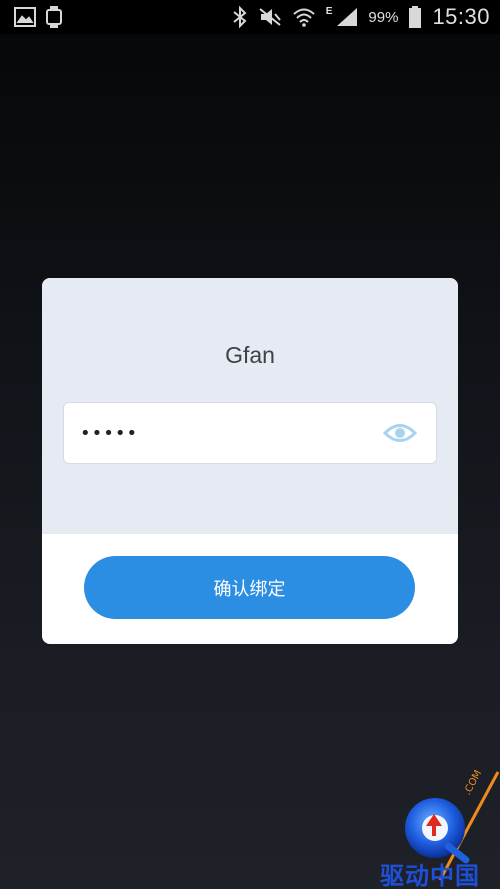 This screenshot has width=500, height=889. I want to click on watch-icon, so click(54, 17).